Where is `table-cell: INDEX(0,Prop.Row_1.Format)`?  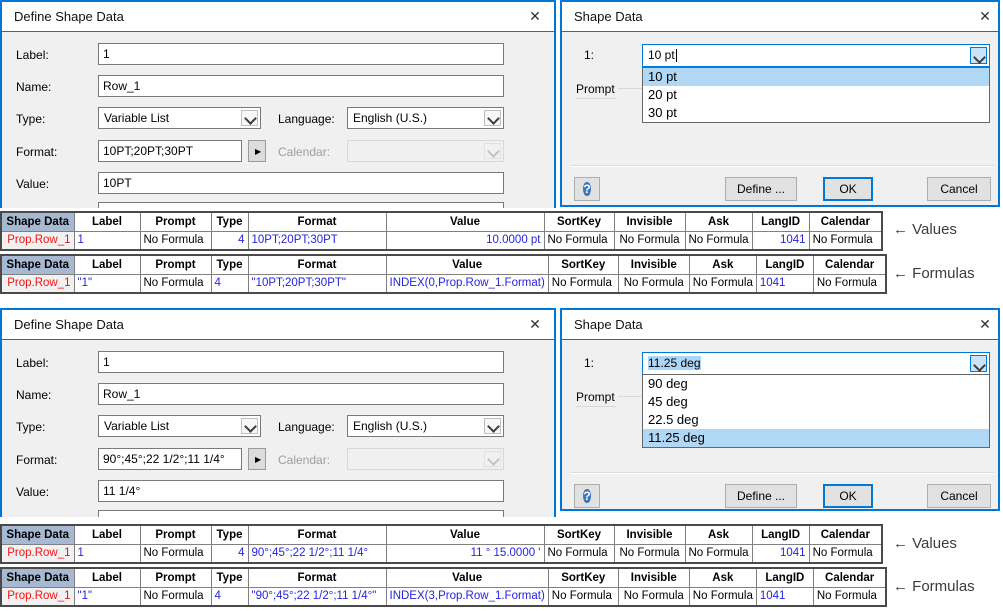 table-cell: INDEX(0,Prop.Row_1.Format) is located at coordinates (467, 283).